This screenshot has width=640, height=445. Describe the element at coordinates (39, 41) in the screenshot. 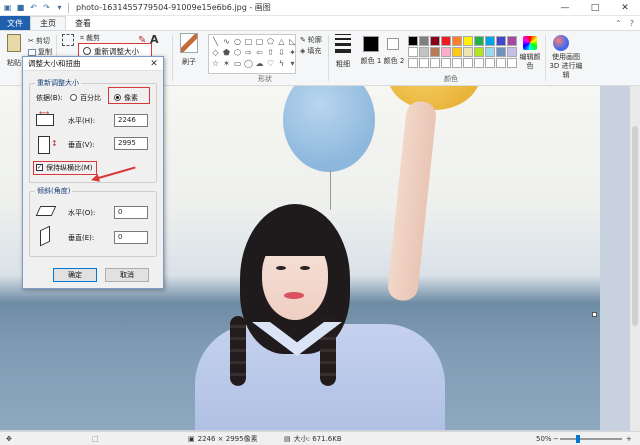

I see `cut-button: ✂ 剪切` at that location.